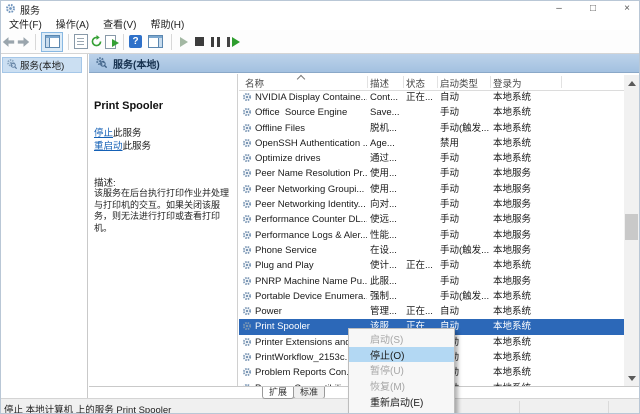 Image resolution: width=640 pixels, height=414 pixels. What do you see at coordinates (459, 83) in the screenshot?
I see `column-header-startup-type: 启动类型` at bounding box center [459, 83].